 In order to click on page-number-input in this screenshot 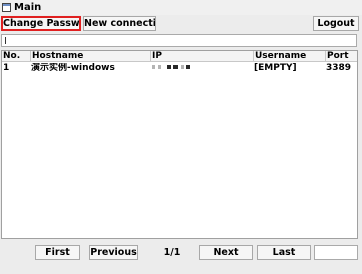, I will do `click(336, 252)`.